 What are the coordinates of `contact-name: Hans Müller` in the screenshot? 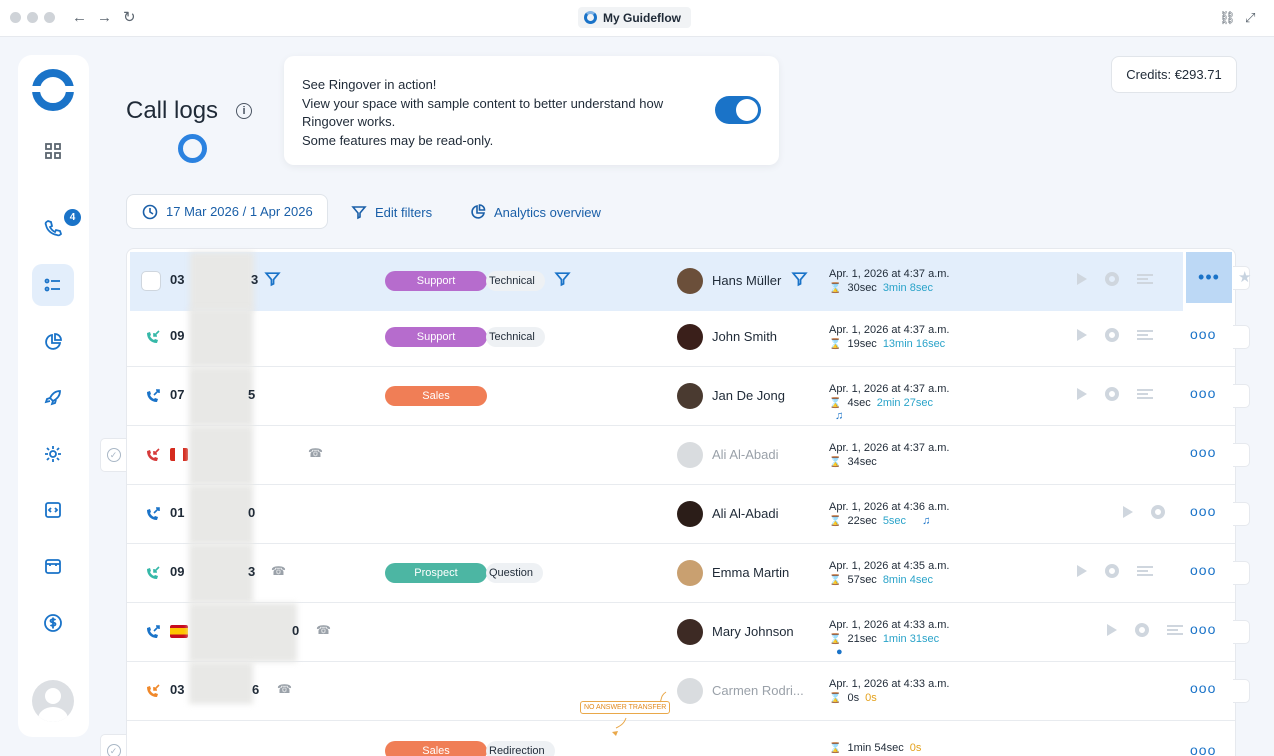 It's located at (746, 280).